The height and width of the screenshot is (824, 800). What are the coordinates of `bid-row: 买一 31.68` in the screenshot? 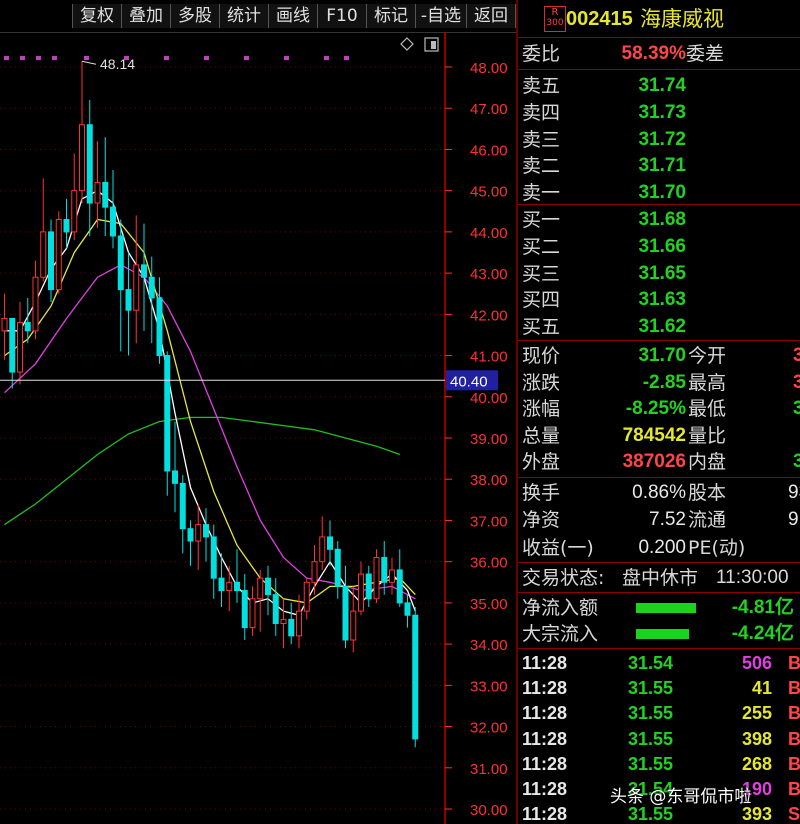 It's located at (659, 220).